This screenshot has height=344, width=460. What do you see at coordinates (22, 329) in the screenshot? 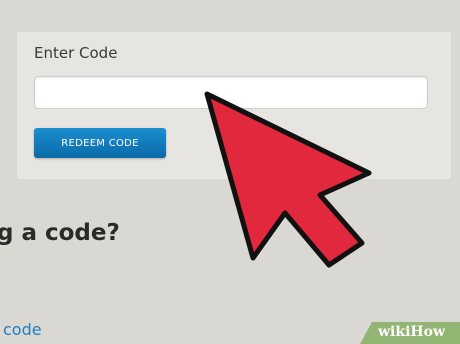
I see `code-link: code` at bounding box center [22, 329].